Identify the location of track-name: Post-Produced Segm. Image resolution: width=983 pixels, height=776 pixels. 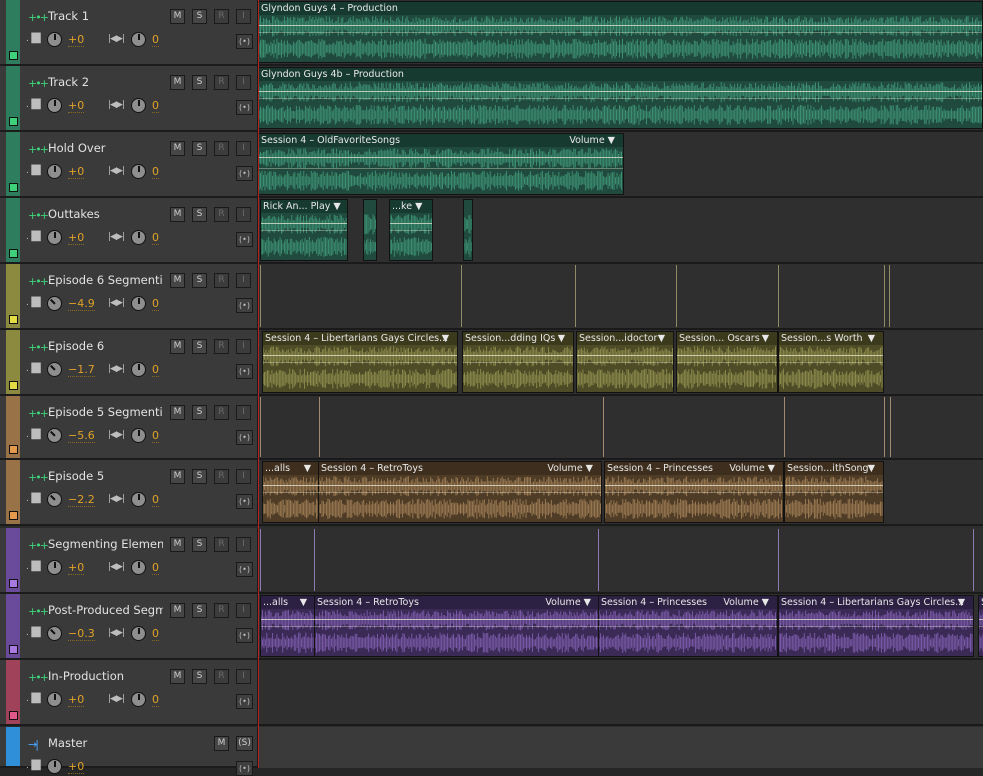
(105, 610).